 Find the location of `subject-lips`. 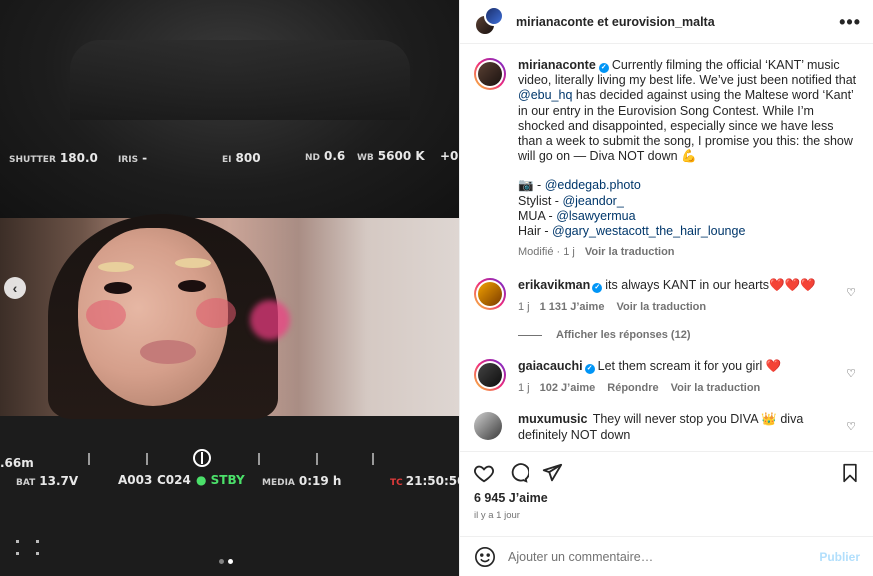

subject-lips is located at coordinates (168, 352).